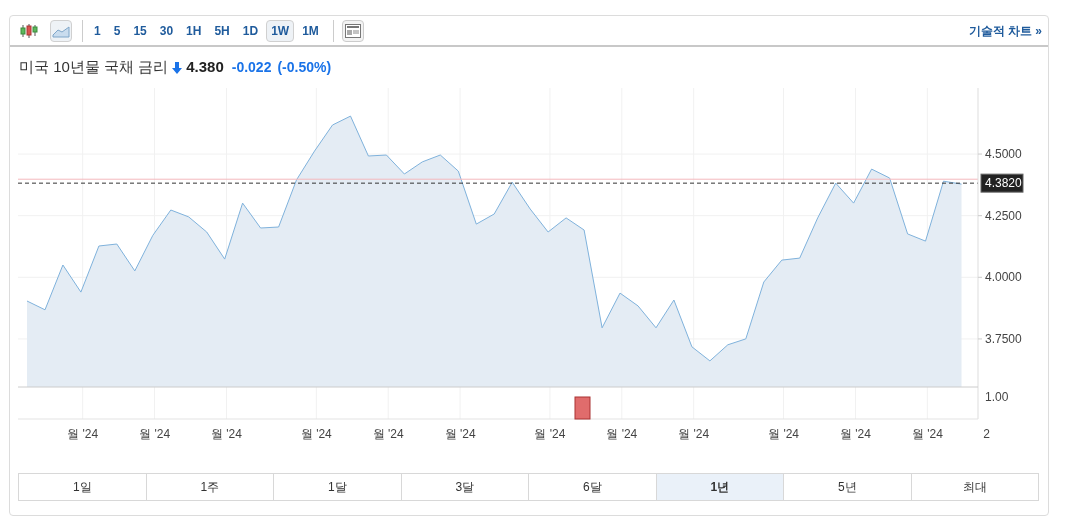 This screenshot has width=1069, height=528. What do you see at coordinates (29, 30) in the screenshot?
I see `candlestick-icon` at bounding box center [29, 30].